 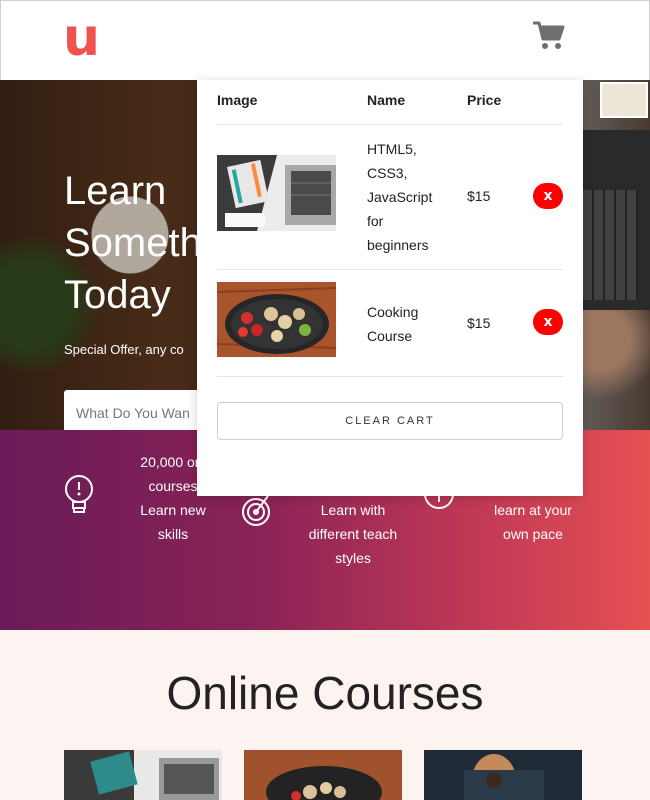 I want to click on course-thumbnail-guitar, so click(x=503, y=775).